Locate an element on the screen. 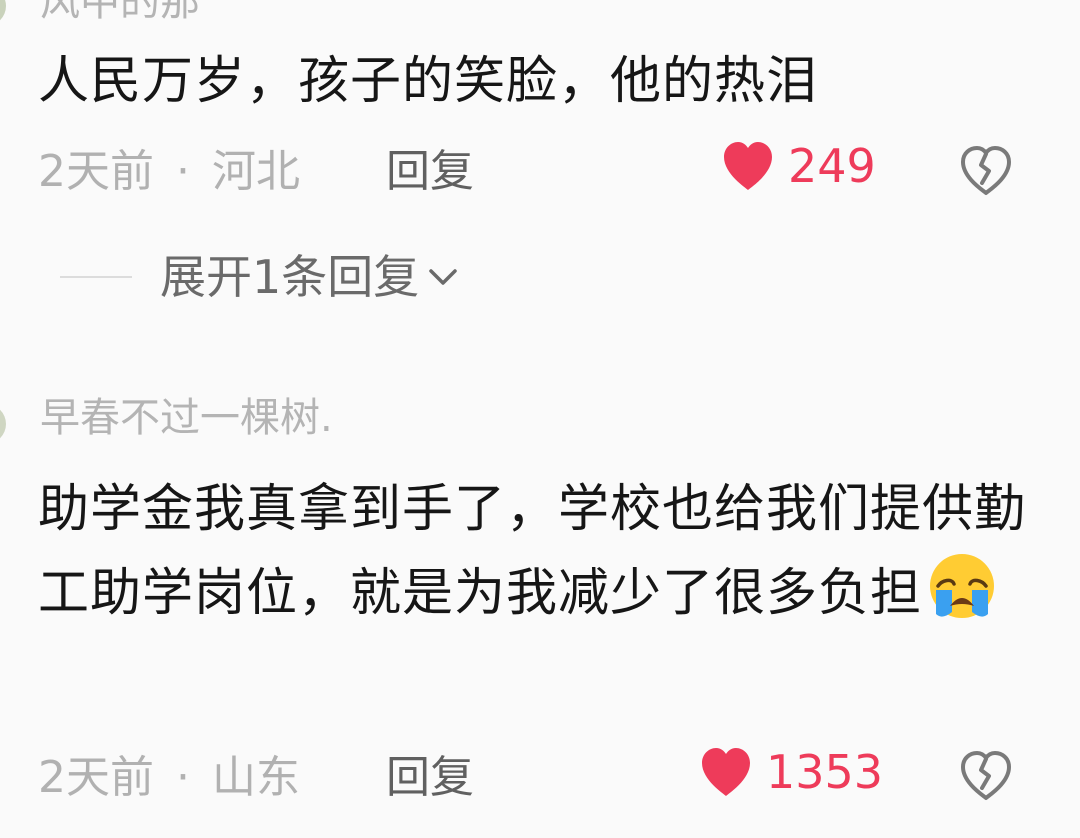 This screenshot has height=838, width=1080. chevron-down-icon is located at coordinates (443, 277).